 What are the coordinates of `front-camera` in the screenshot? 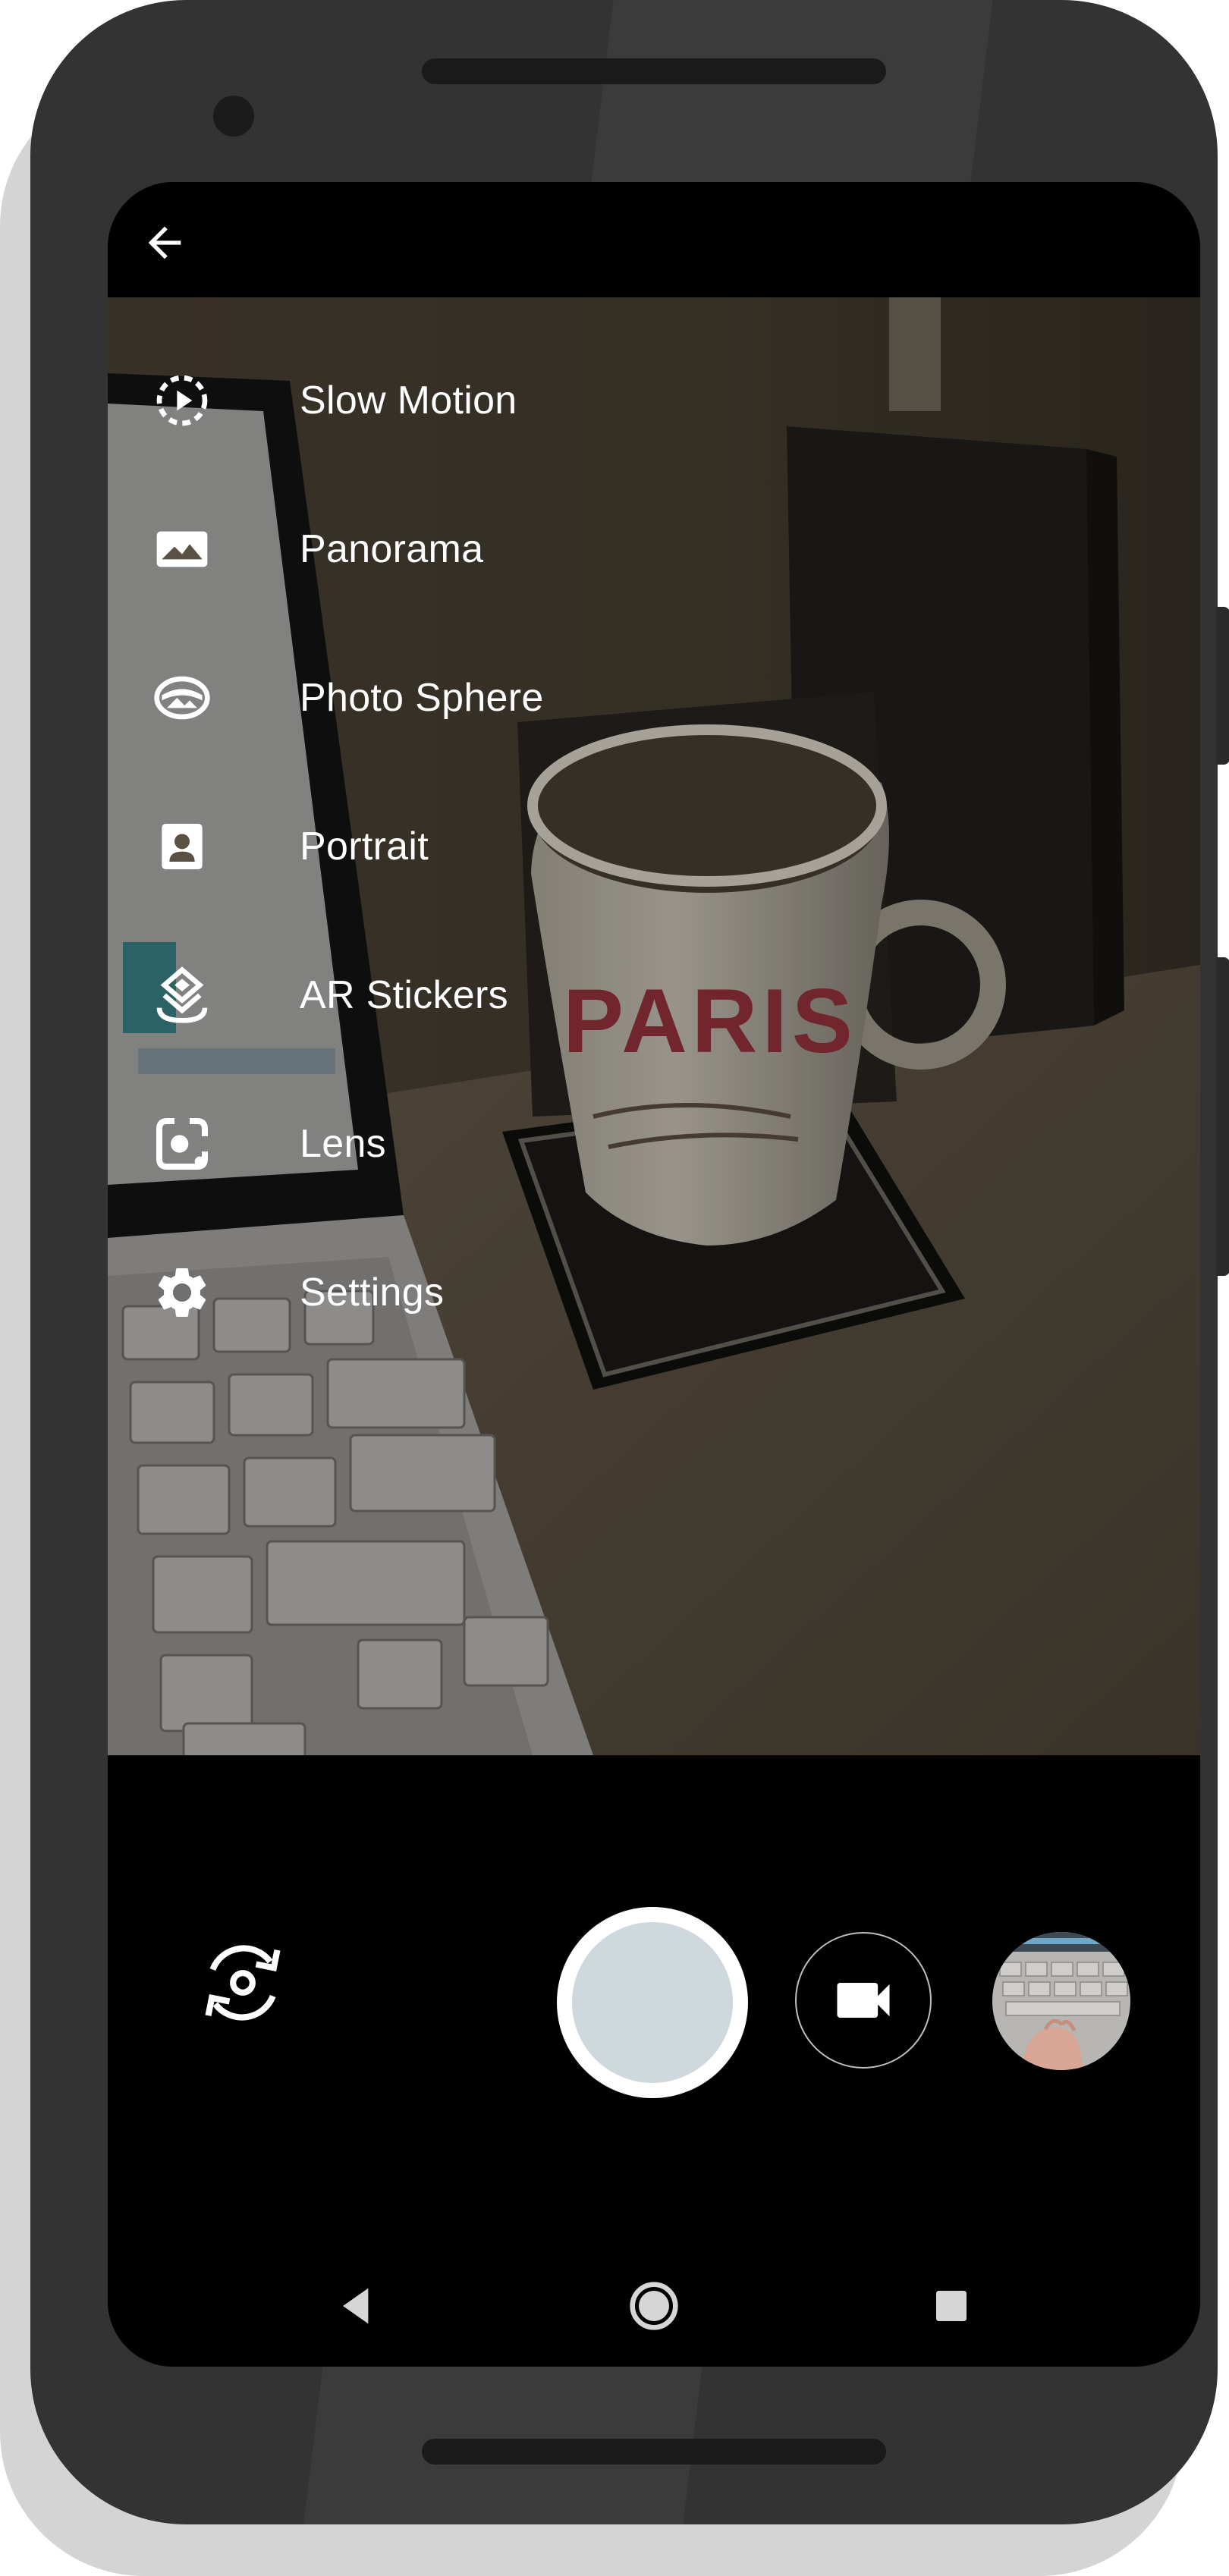 It's located at (233, 116).